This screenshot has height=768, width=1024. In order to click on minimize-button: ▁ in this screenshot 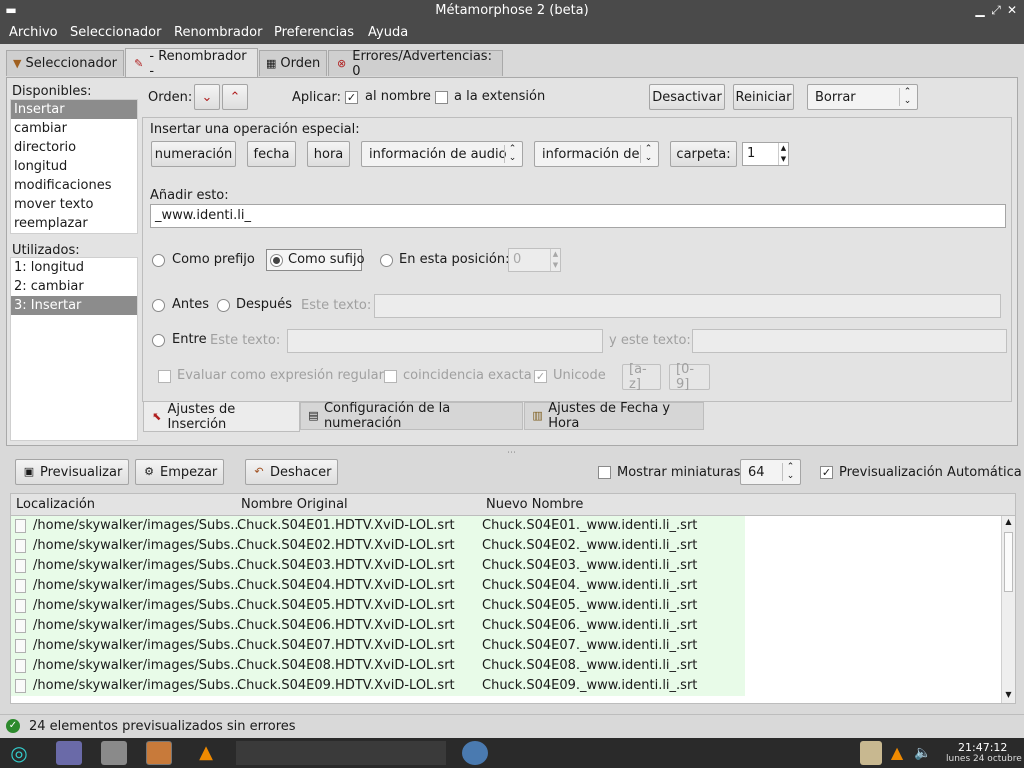, I will do `click(980, 10)`.